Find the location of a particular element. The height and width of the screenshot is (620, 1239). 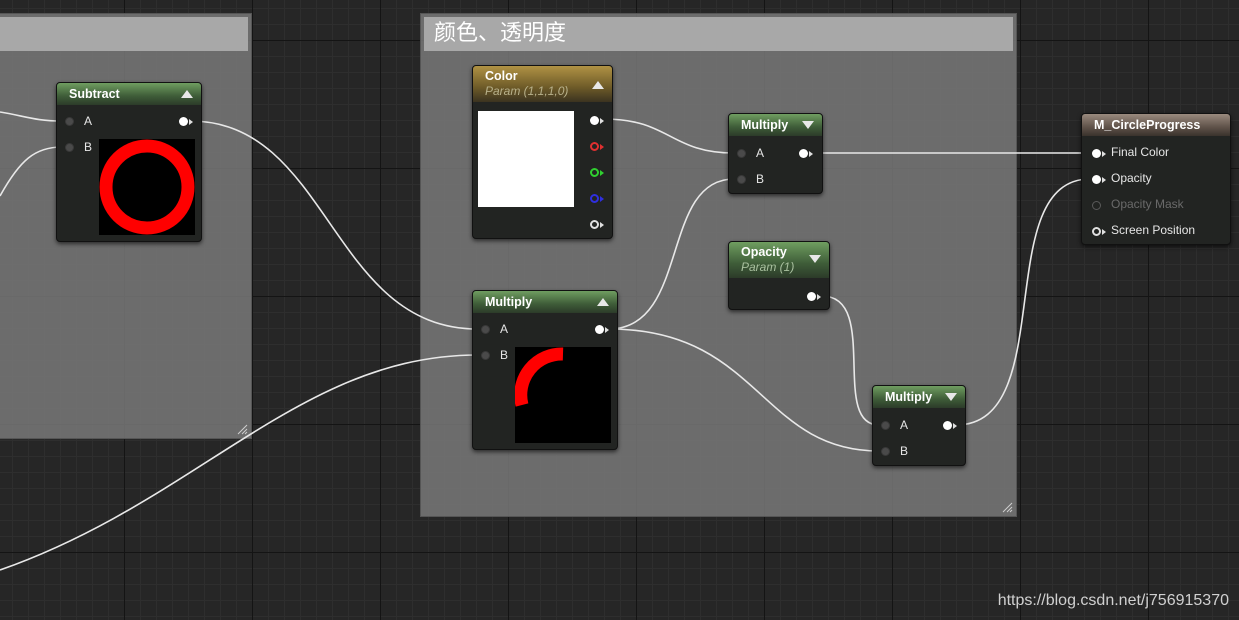

opacity-param-node: Opacity Param (1) is located at coordinates (779, 275).